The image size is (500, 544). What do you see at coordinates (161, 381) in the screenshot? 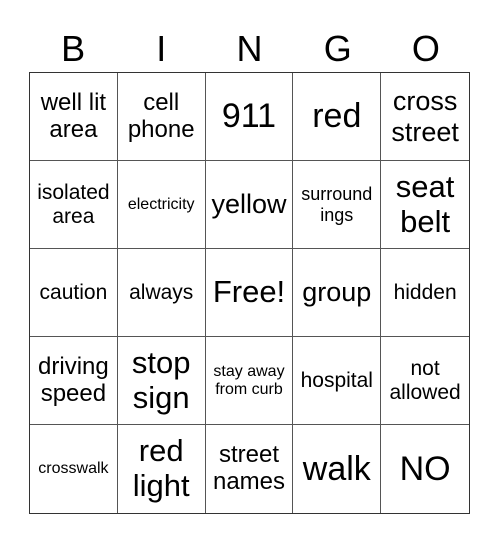
I see `bingo-cell: stop sign` at bounding box center [161, 381].